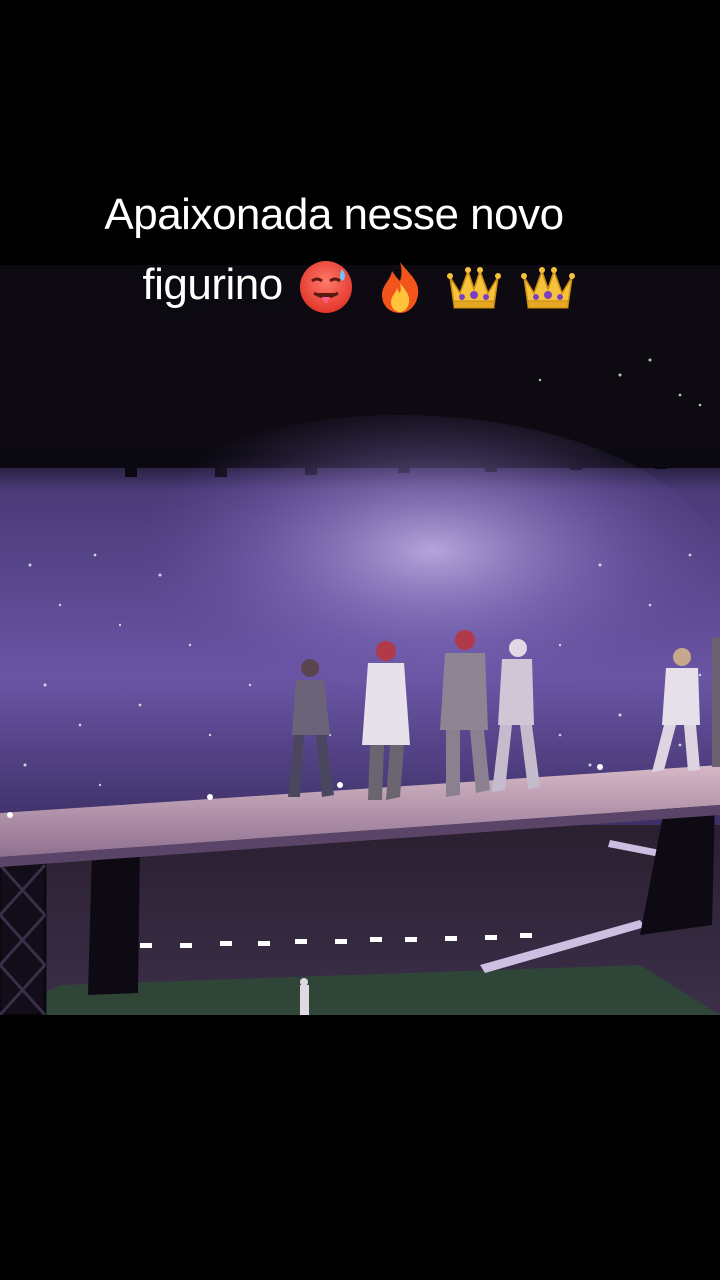  Describe the element at coordinates (360, 285) in the screenshot. I see `caption-line-2: figurino` at that location.